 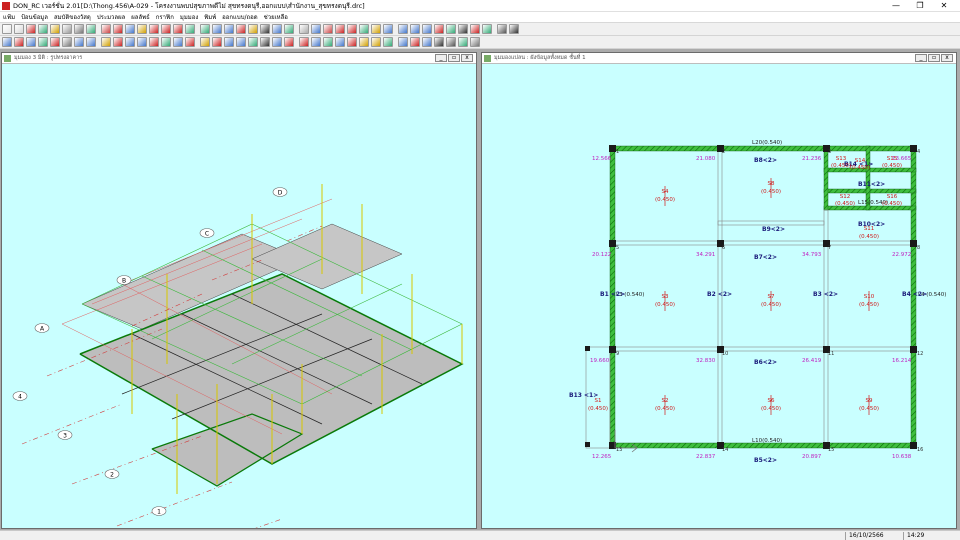 I want to click on restore-button: ▫, so click(x=454, y=58).